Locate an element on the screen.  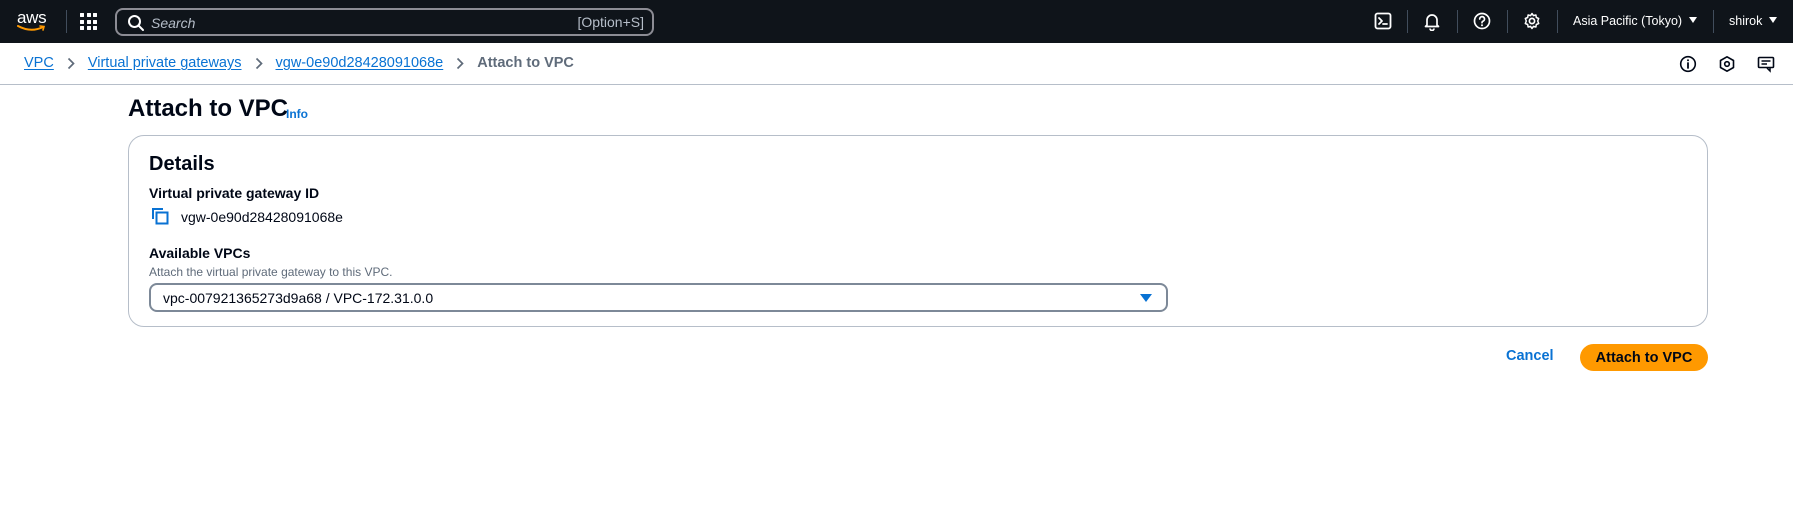
info-link: Info is located at coordinates (297, 114).